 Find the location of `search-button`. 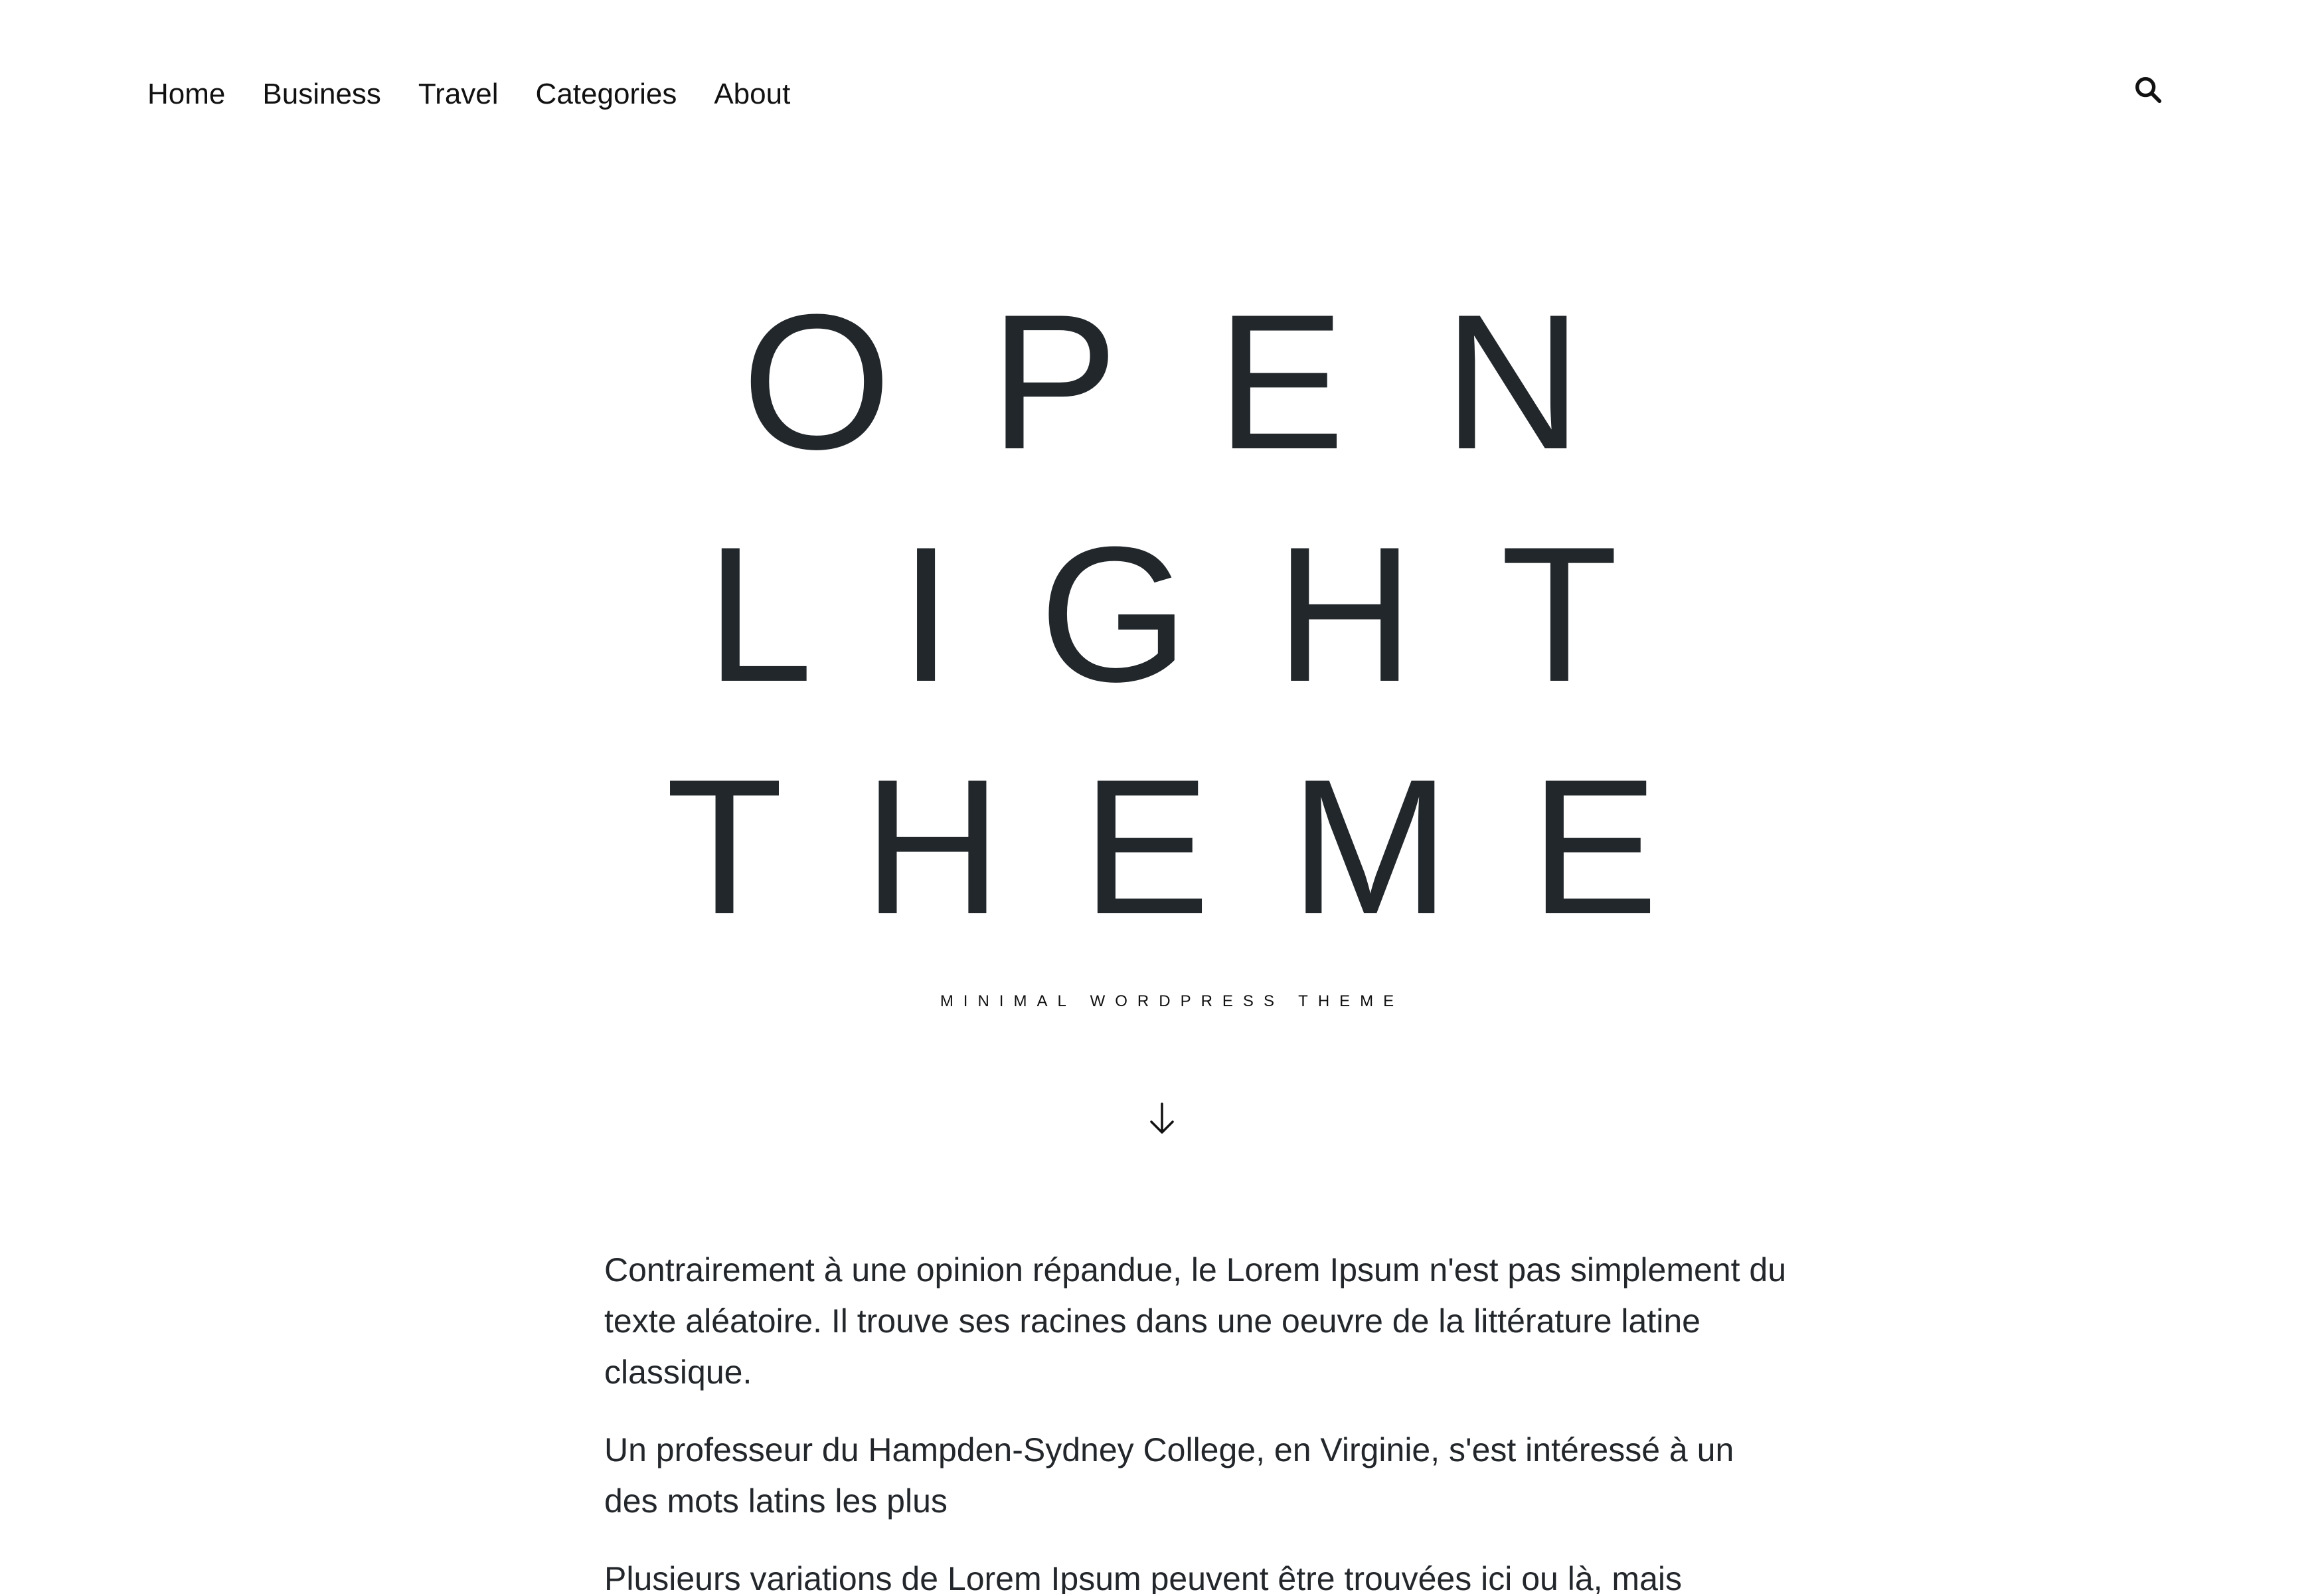

search-button is located at coordinates (2148, 90).